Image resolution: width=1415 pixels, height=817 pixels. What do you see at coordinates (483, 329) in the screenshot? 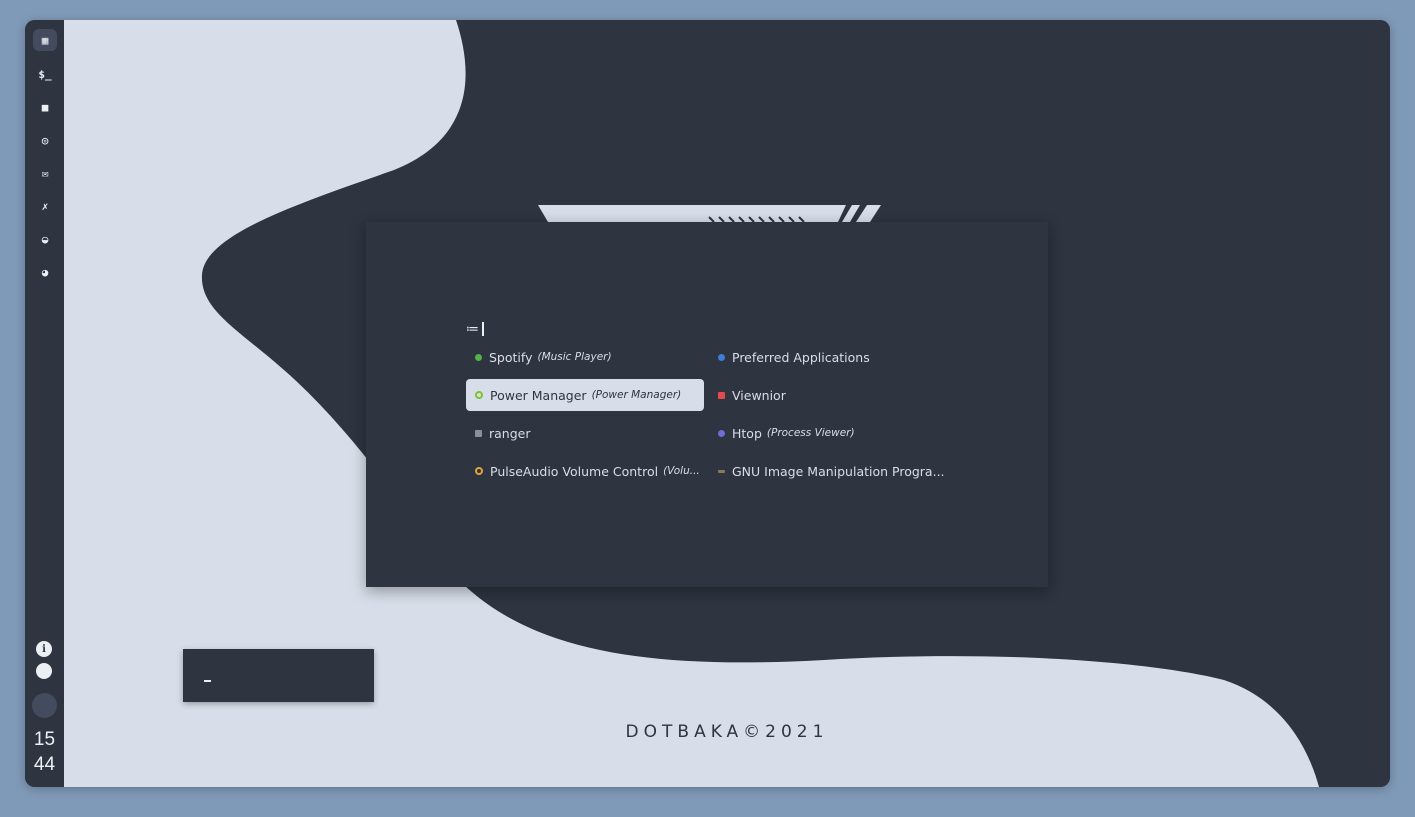
I see `text-cursor` at bounding box center [483, 329].